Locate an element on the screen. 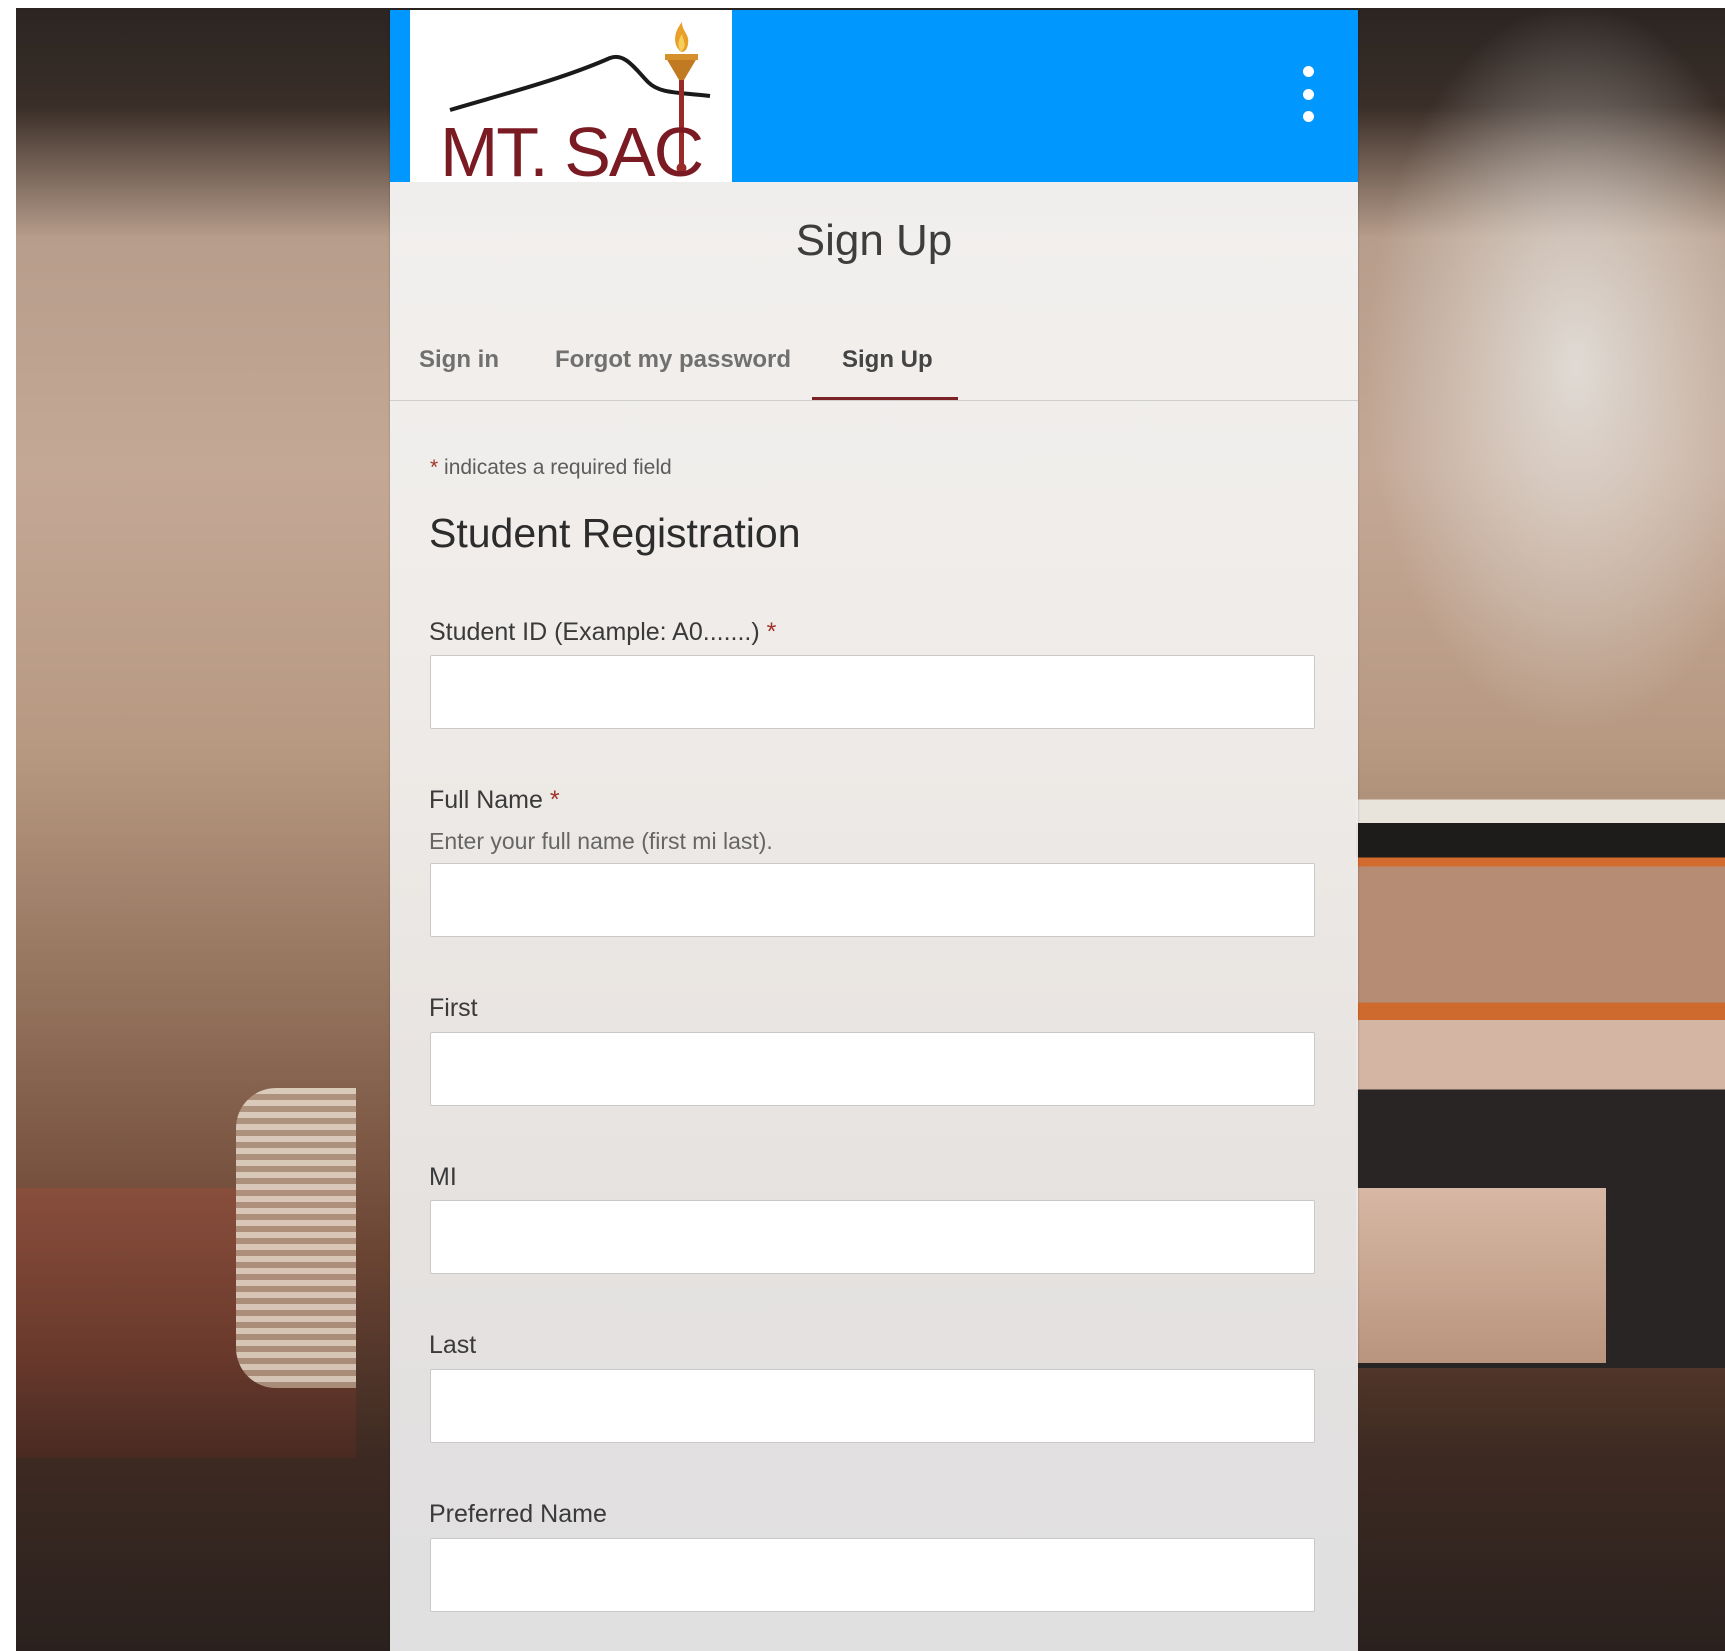 The width and height of the screenshot is (1725, 1651). auth-tabs: Sign in Forgot my password Sign Up is located at coordinates (874, 364).